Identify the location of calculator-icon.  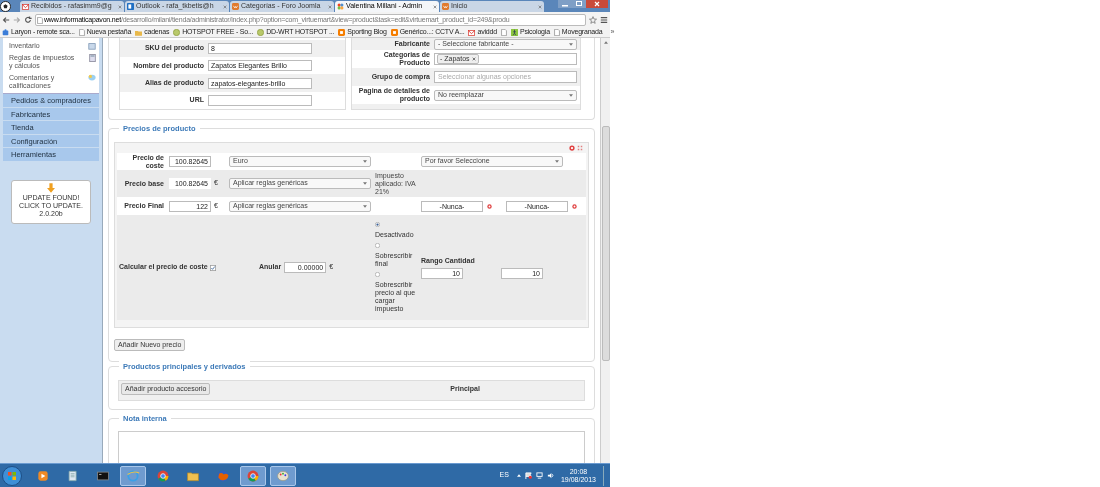
(92, 58).